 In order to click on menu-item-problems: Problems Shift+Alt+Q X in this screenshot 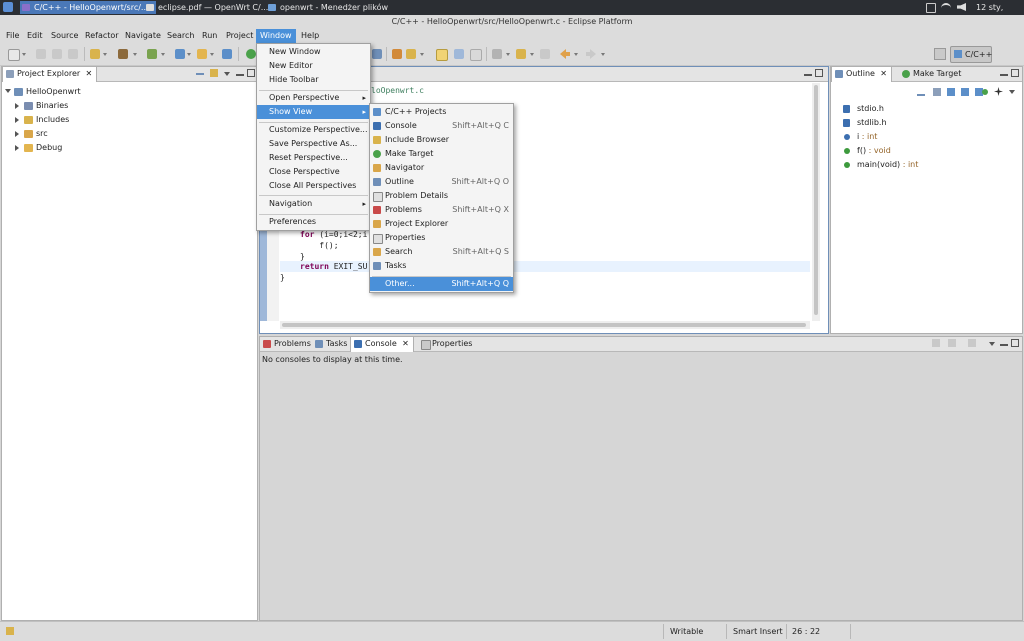, I will do `click(441, 210)`.